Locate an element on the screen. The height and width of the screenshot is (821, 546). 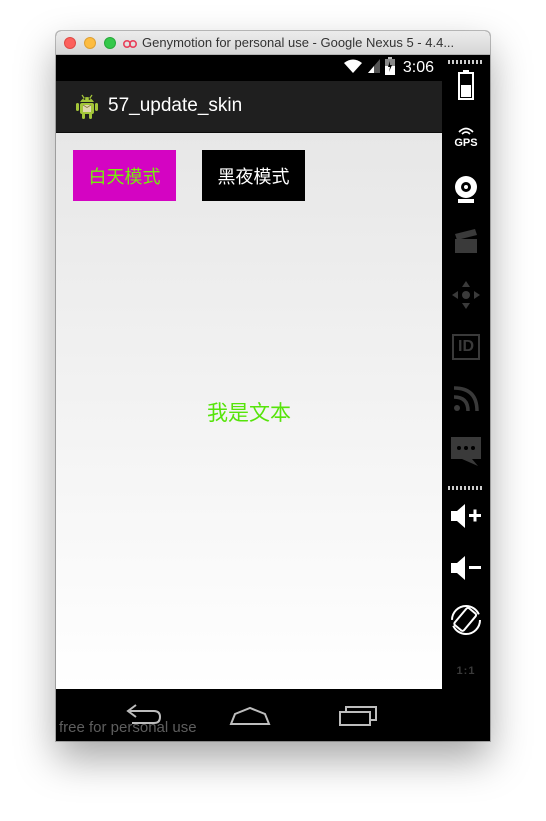
pixel-perfect-icon: 1:1 is located at coordinates (466, 671).